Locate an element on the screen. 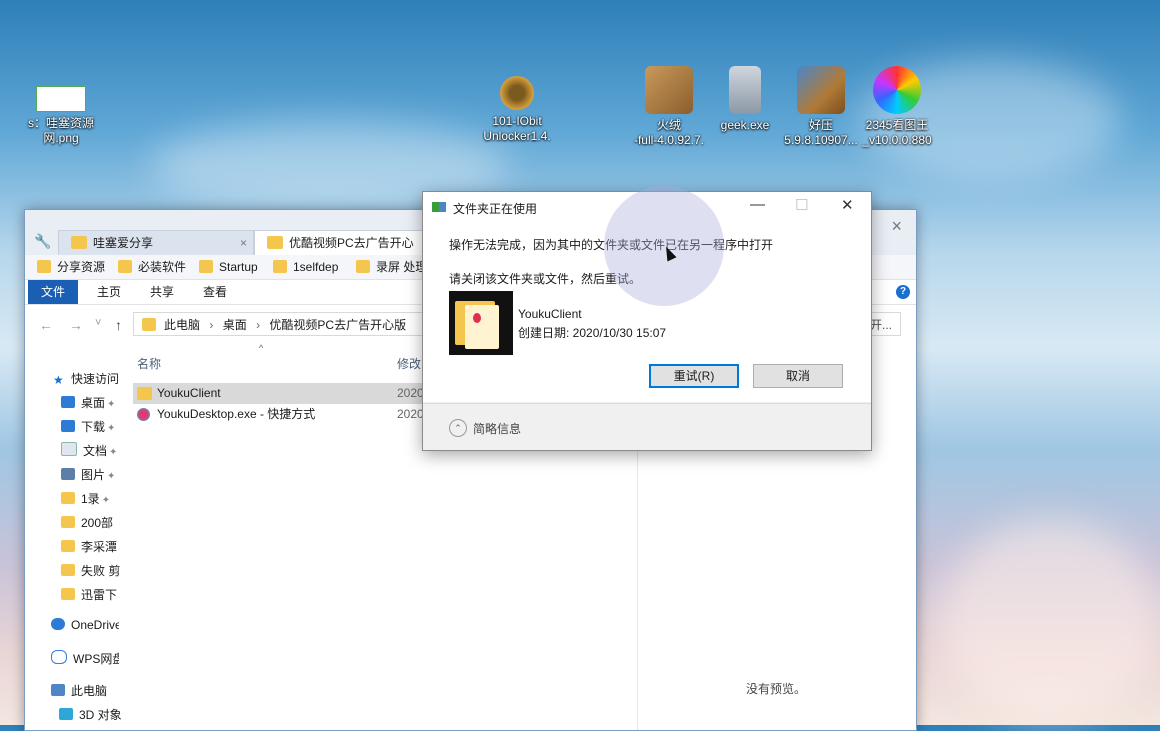 Image resolution: width=1160 pixels, height=731 pixels. desktop-icon-label: Unlocker1.4. is located at coordinates (517, 136).